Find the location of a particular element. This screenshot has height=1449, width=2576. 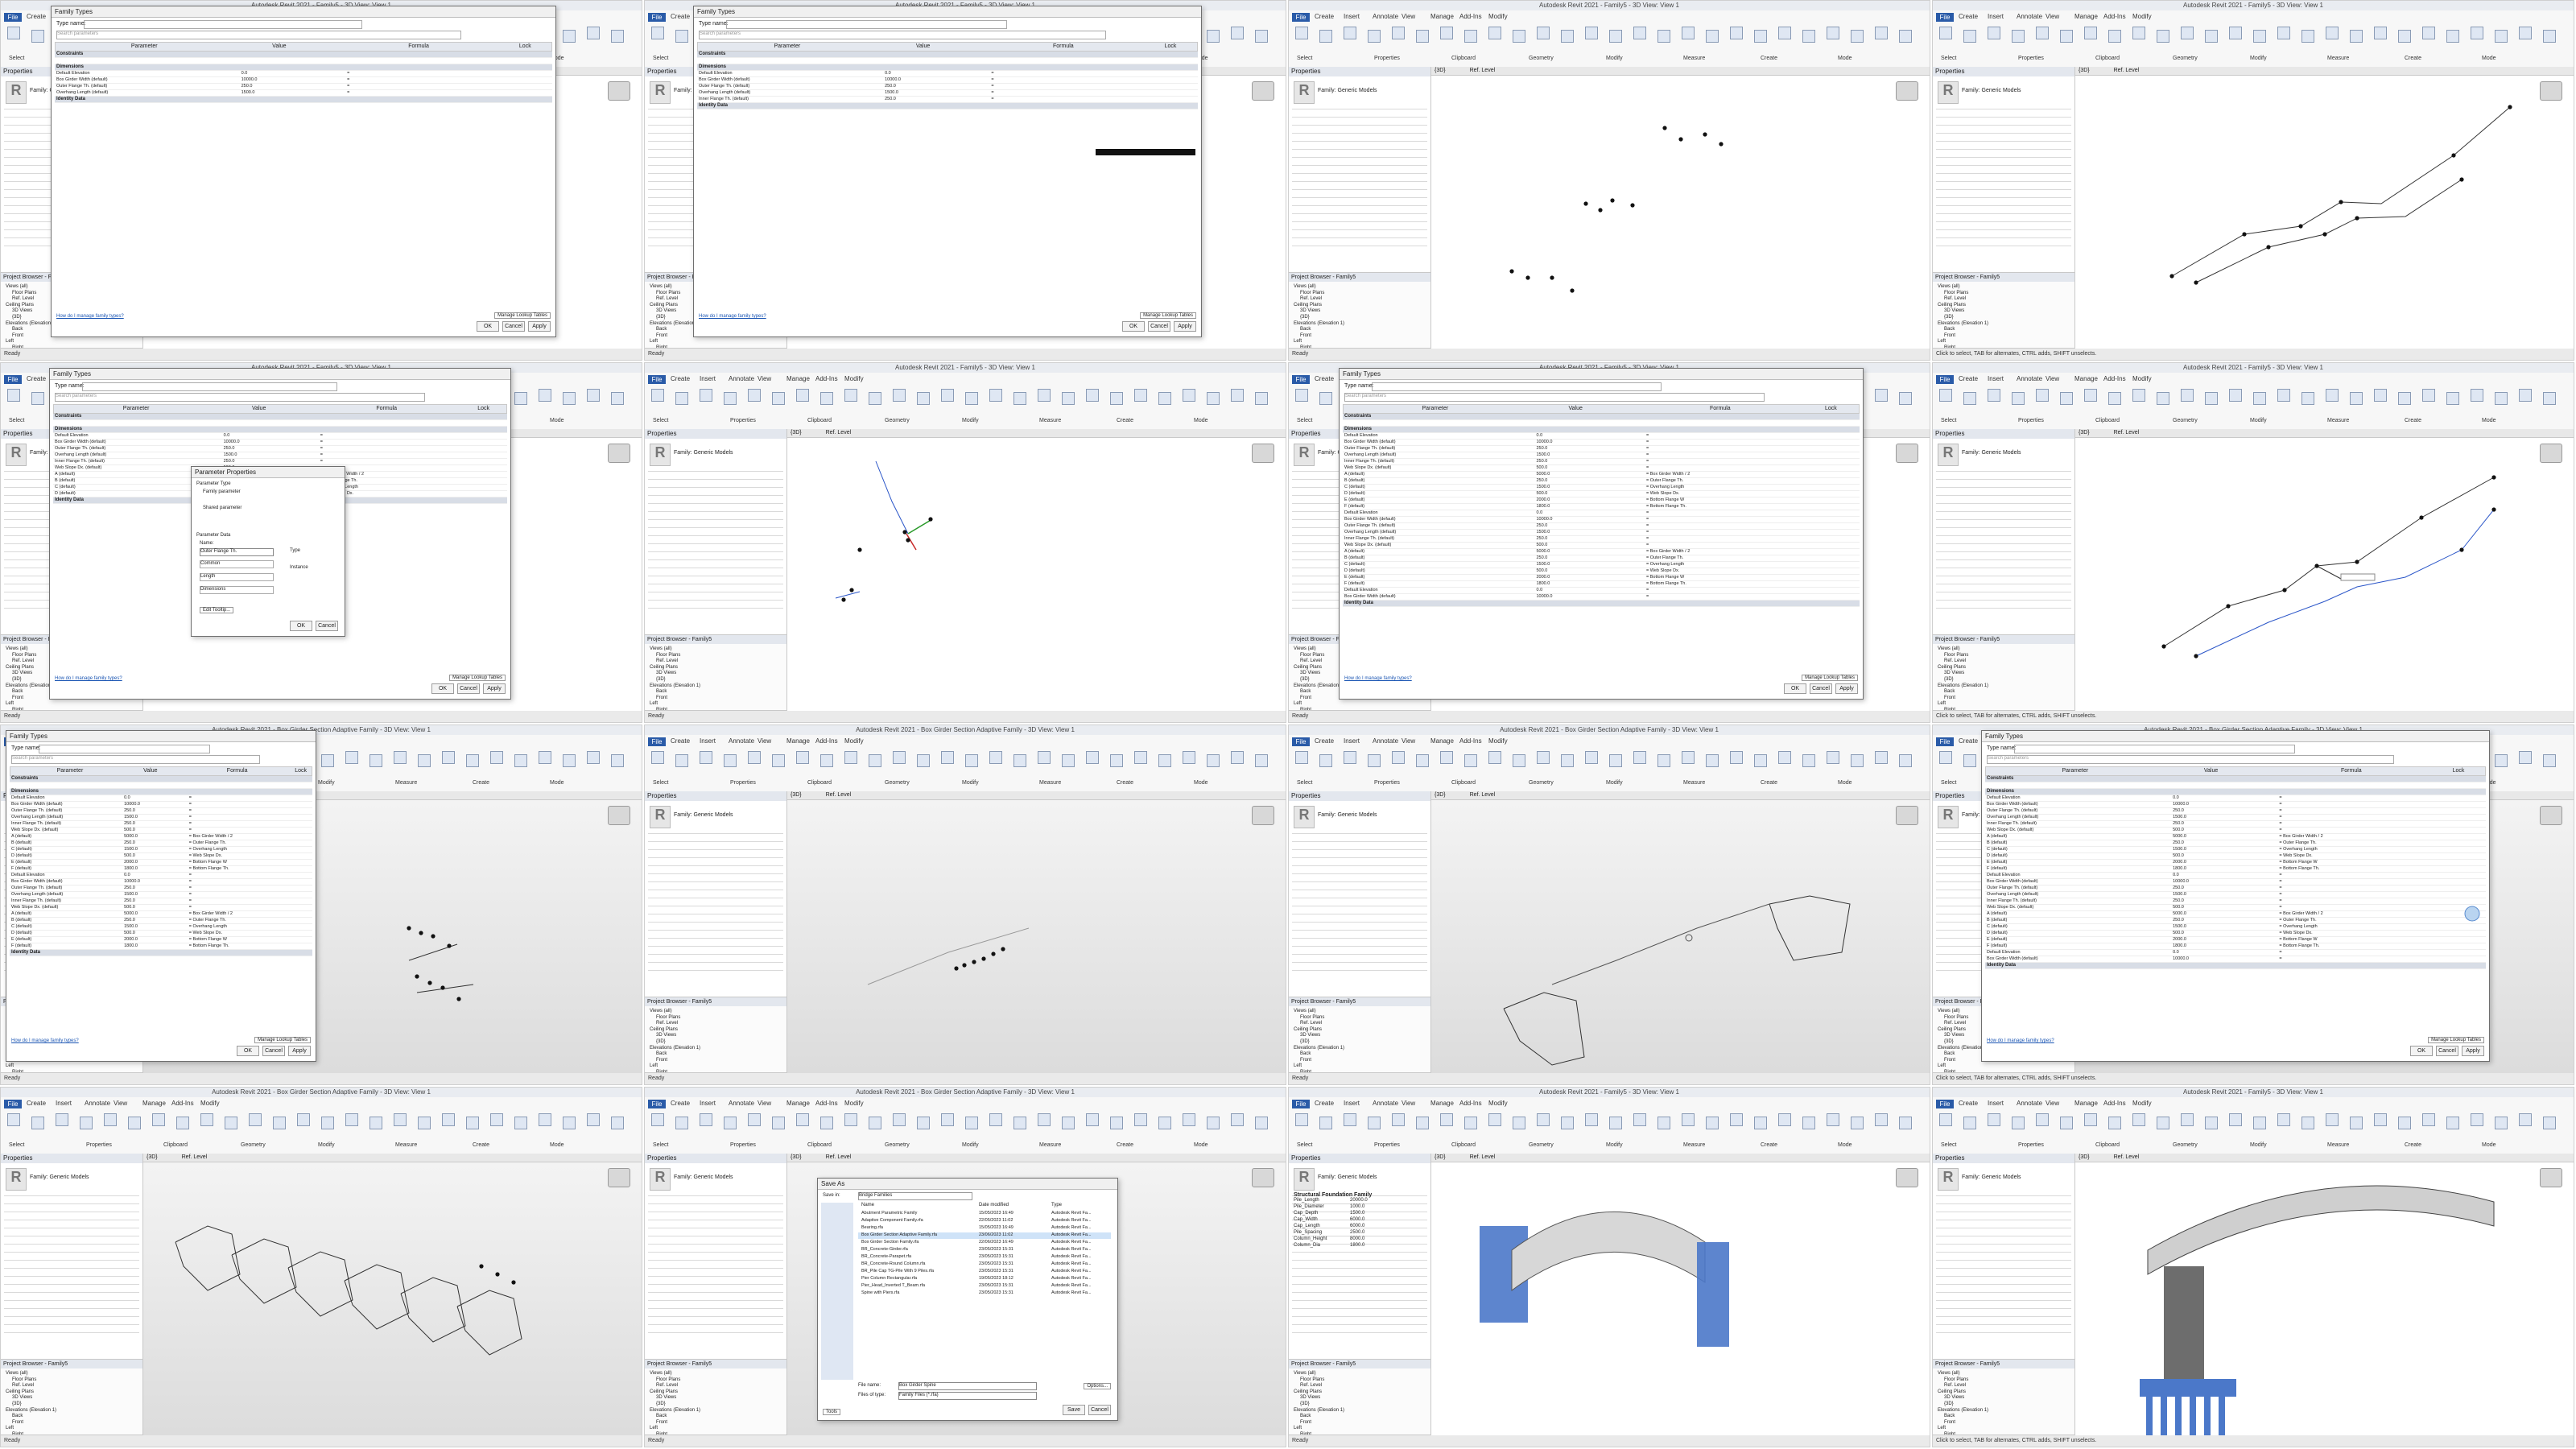

element-param-value: 1000.0 is located at coordinates (1357, 1206).